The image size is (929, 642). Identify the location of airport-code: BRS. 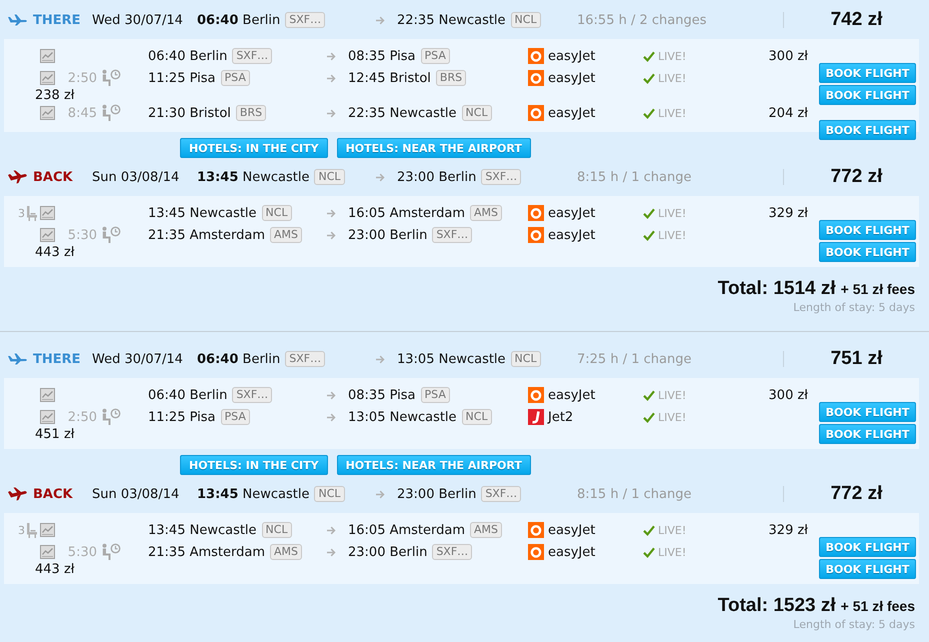
(251, 113).